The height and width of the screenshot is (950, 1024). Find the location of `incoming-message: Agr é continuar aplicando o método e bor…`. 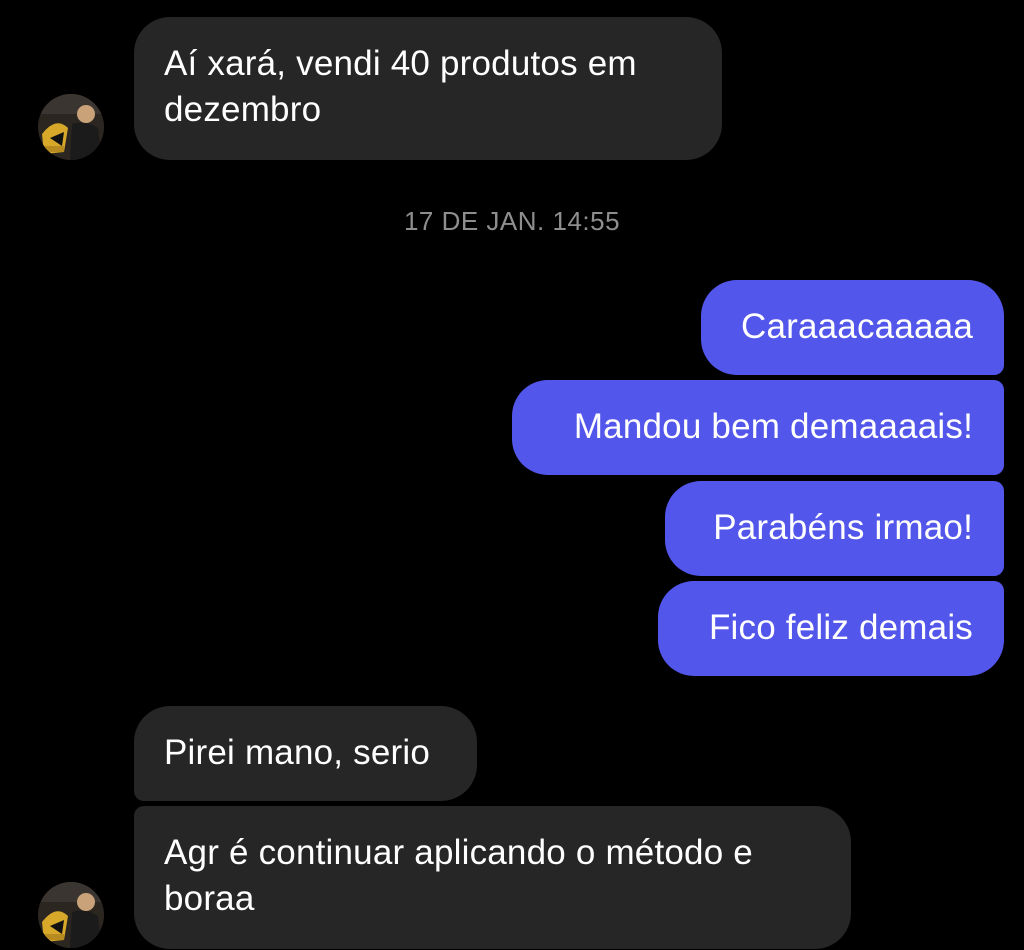

incoming-message: Agr é continuar aplicando o método e bor… is located at coordinates (492, 877).